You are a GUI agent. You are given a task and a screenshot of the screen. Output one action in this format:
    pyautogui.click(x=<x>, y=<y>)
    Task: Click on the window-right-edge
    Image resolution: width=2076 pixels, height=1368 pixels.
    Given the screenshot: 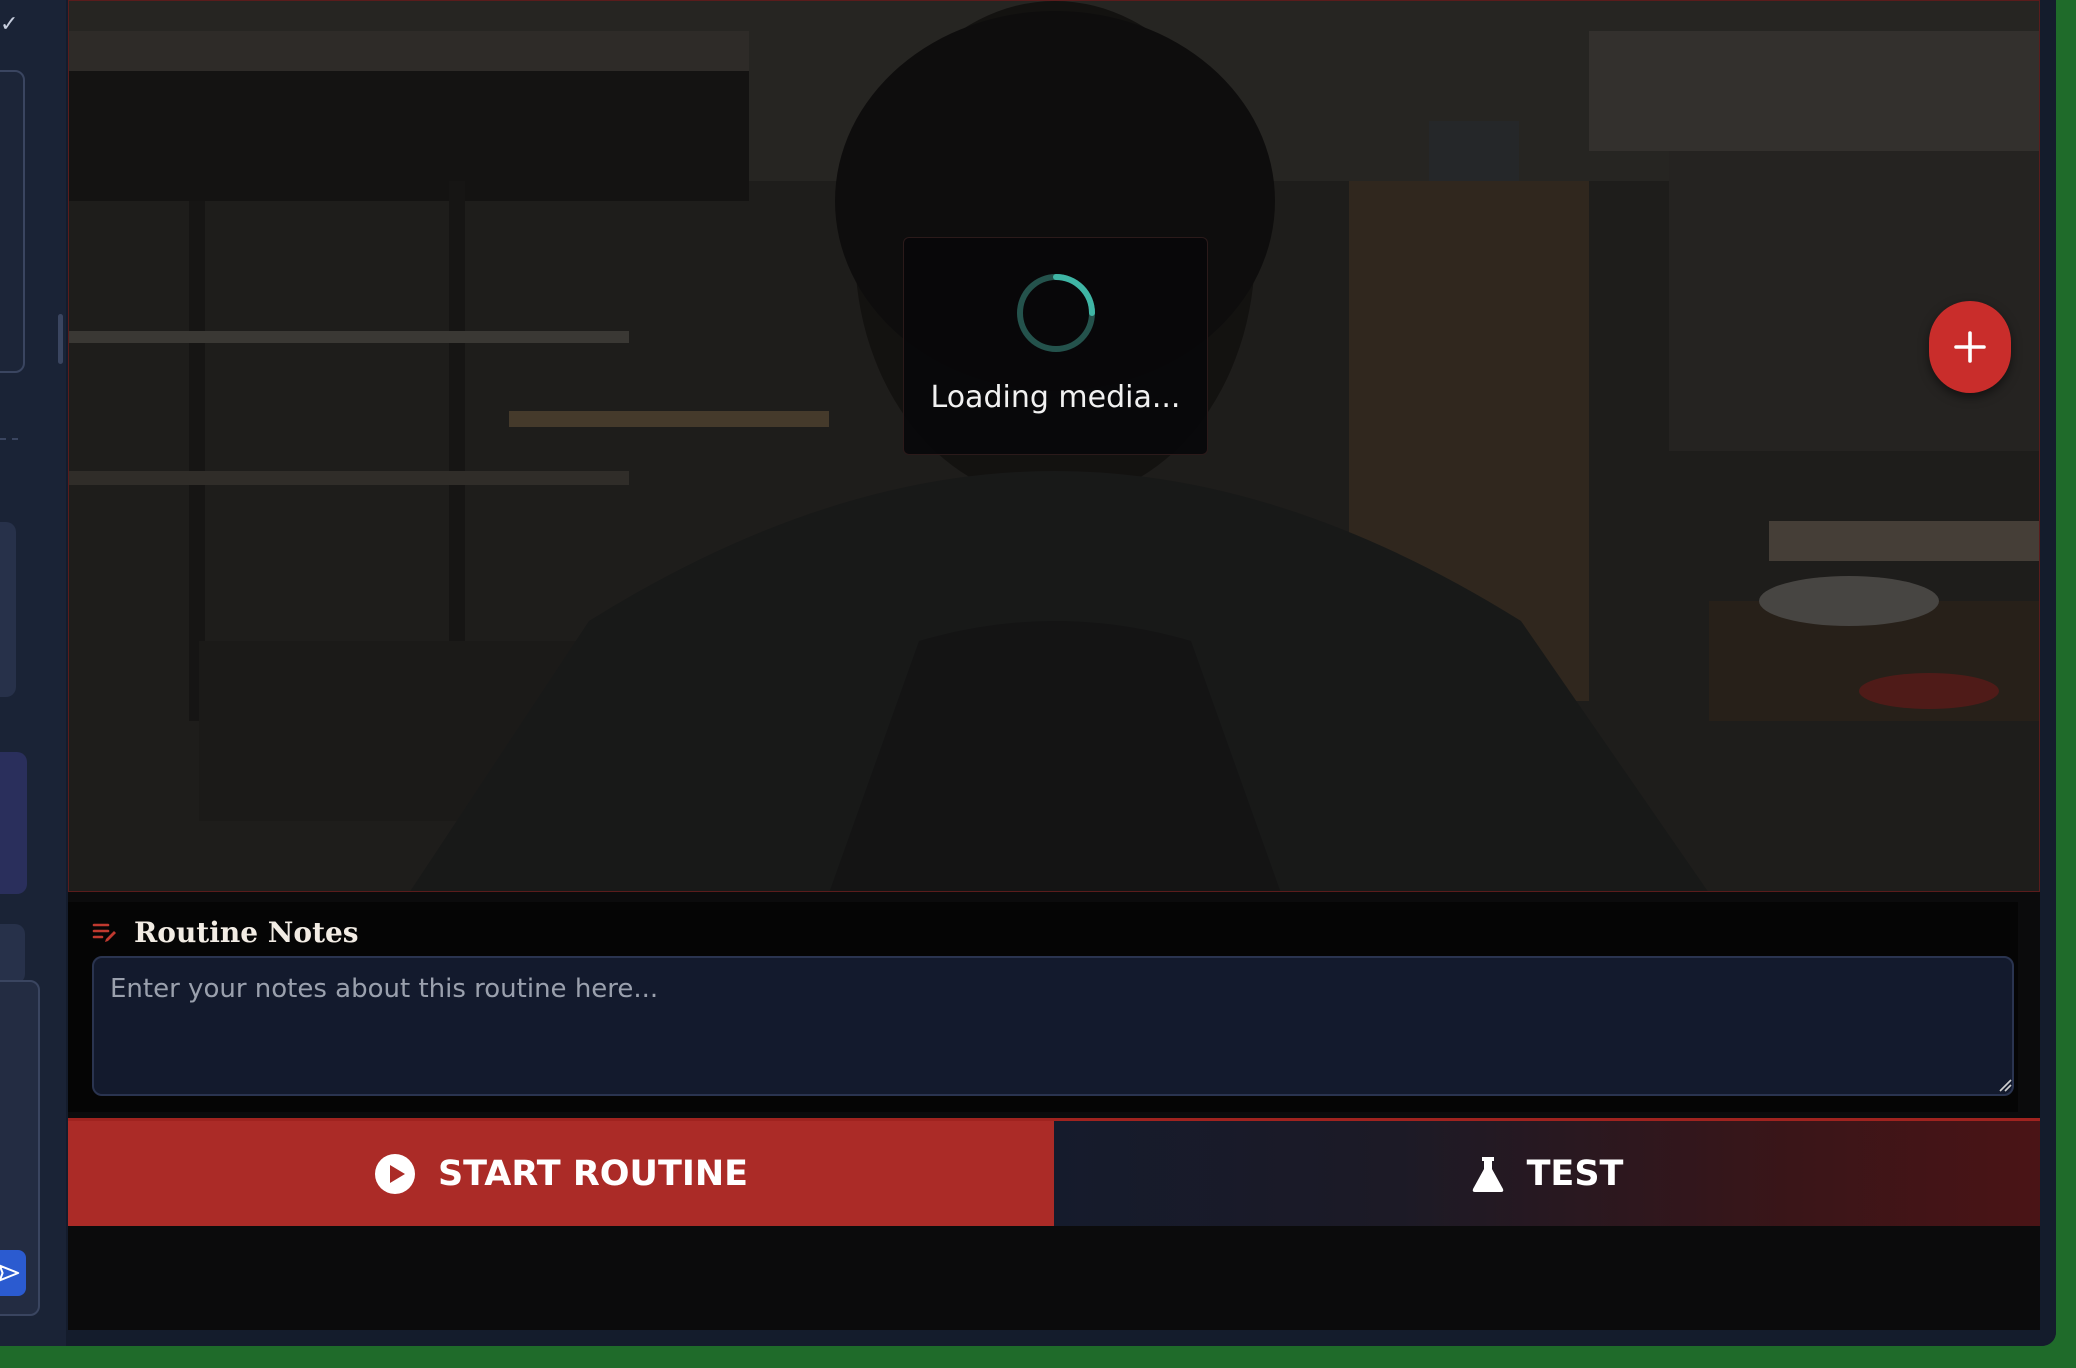 What is the action you would take?
    pyautogui.click(x=2048, y=673)
    